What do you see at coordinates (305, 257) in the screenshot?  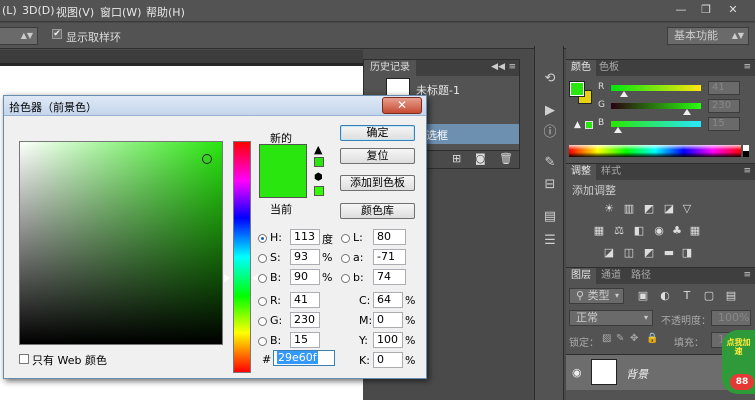 I see `s-field: 93` at bounding box center [305, 257].